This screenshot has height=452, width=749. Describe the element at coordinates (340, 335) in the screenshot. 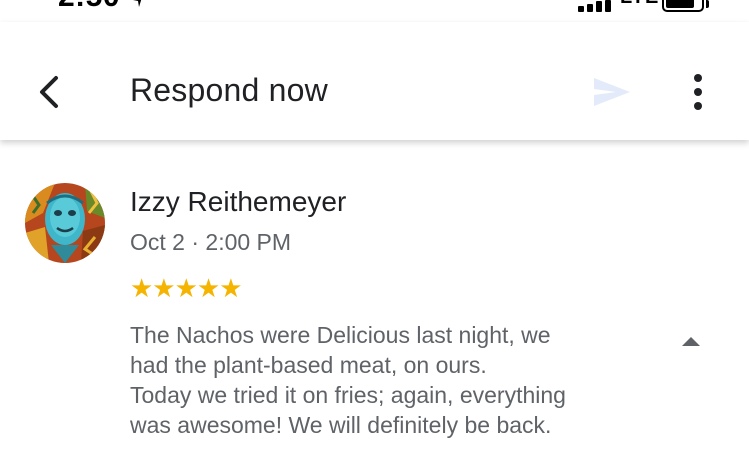

I see `review-line: The Nachos were Delicious last night, we` at that location.